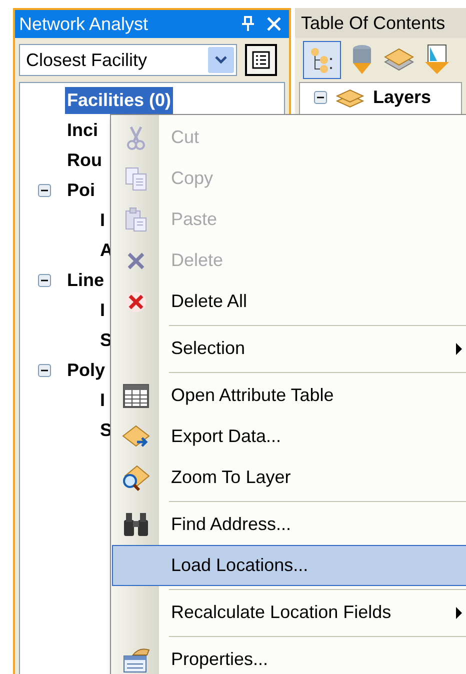  Describe the element at coordinates (289, 348) in the screenshot. I see `menu-item: Selection` at that location.